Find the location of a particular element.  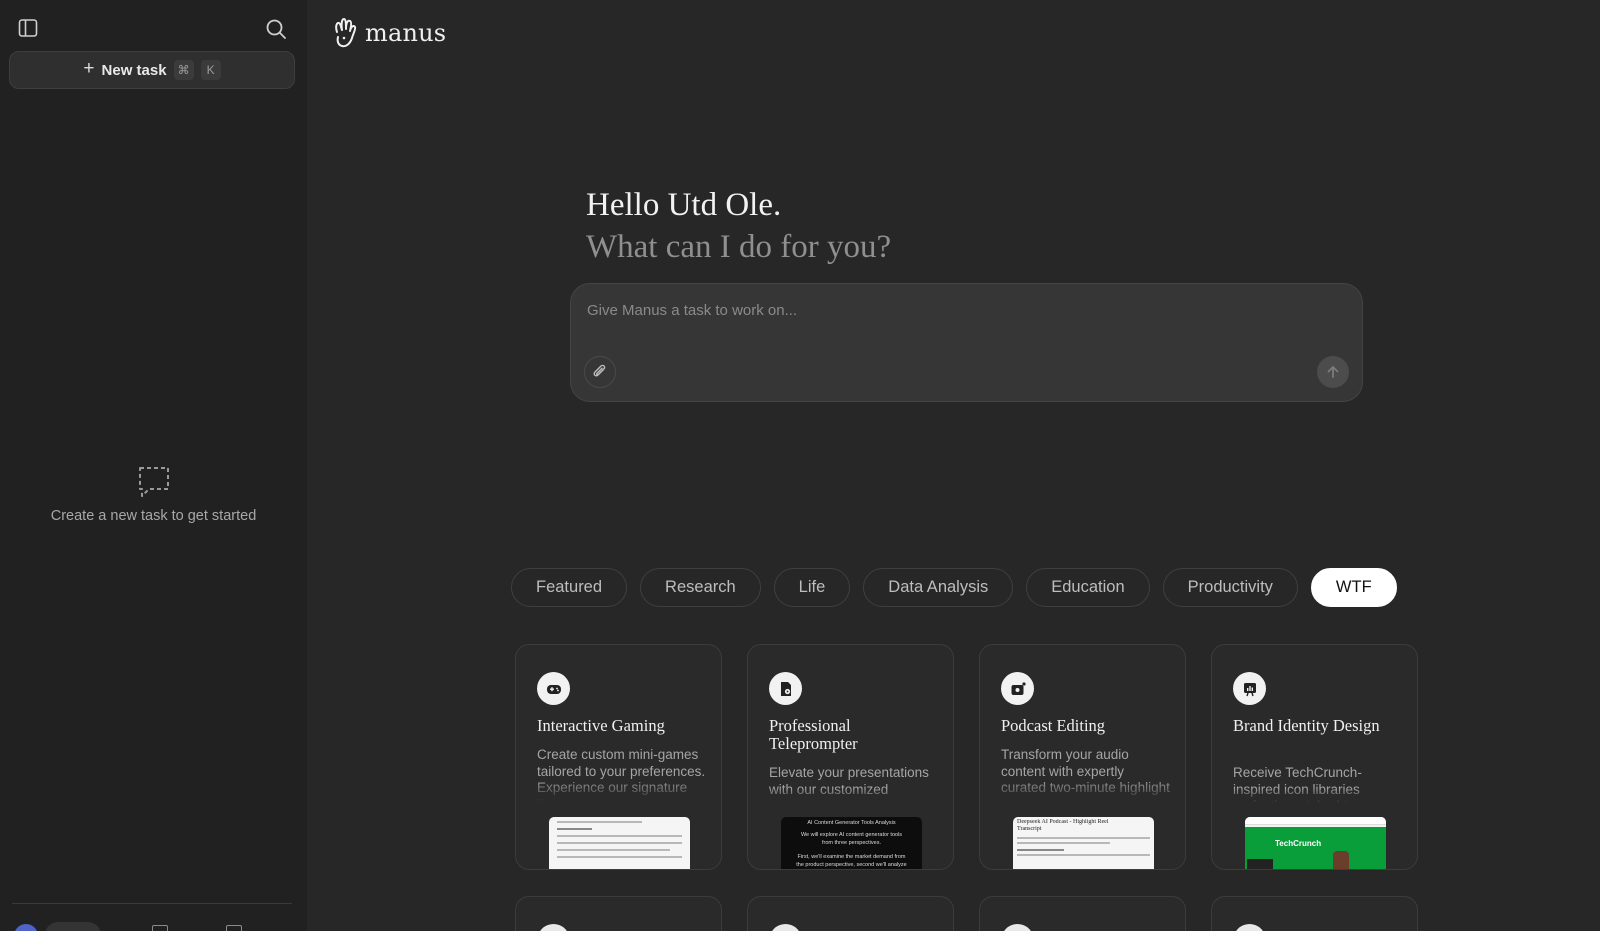

thumb-text: TechCrunch is located at coordinates (1298, 843).